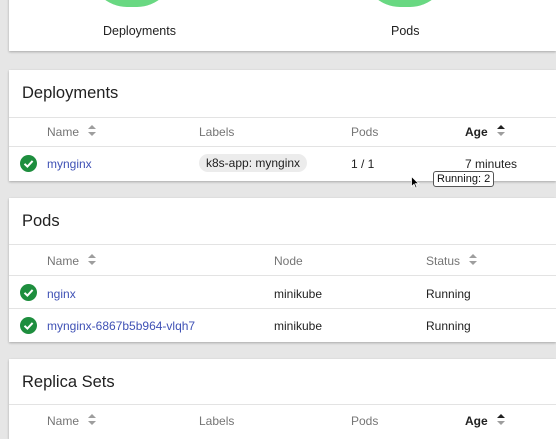  Describe the element at coordinates (288, 261) in the screenshot. I see `column-header-node: Node` at that location.